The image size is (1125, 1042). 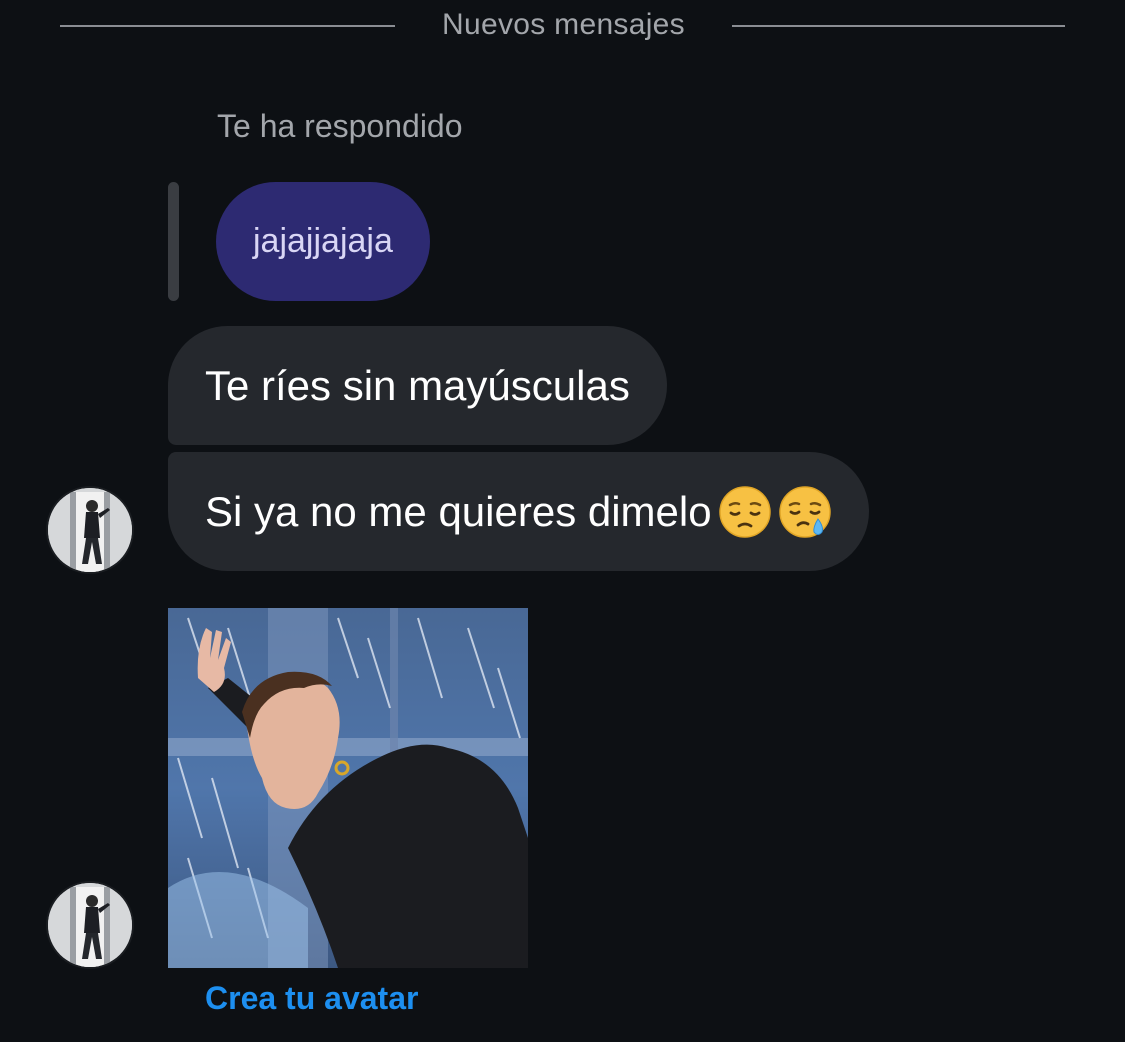 I want to click on avatar-sticker, so click(x=348, y=788).